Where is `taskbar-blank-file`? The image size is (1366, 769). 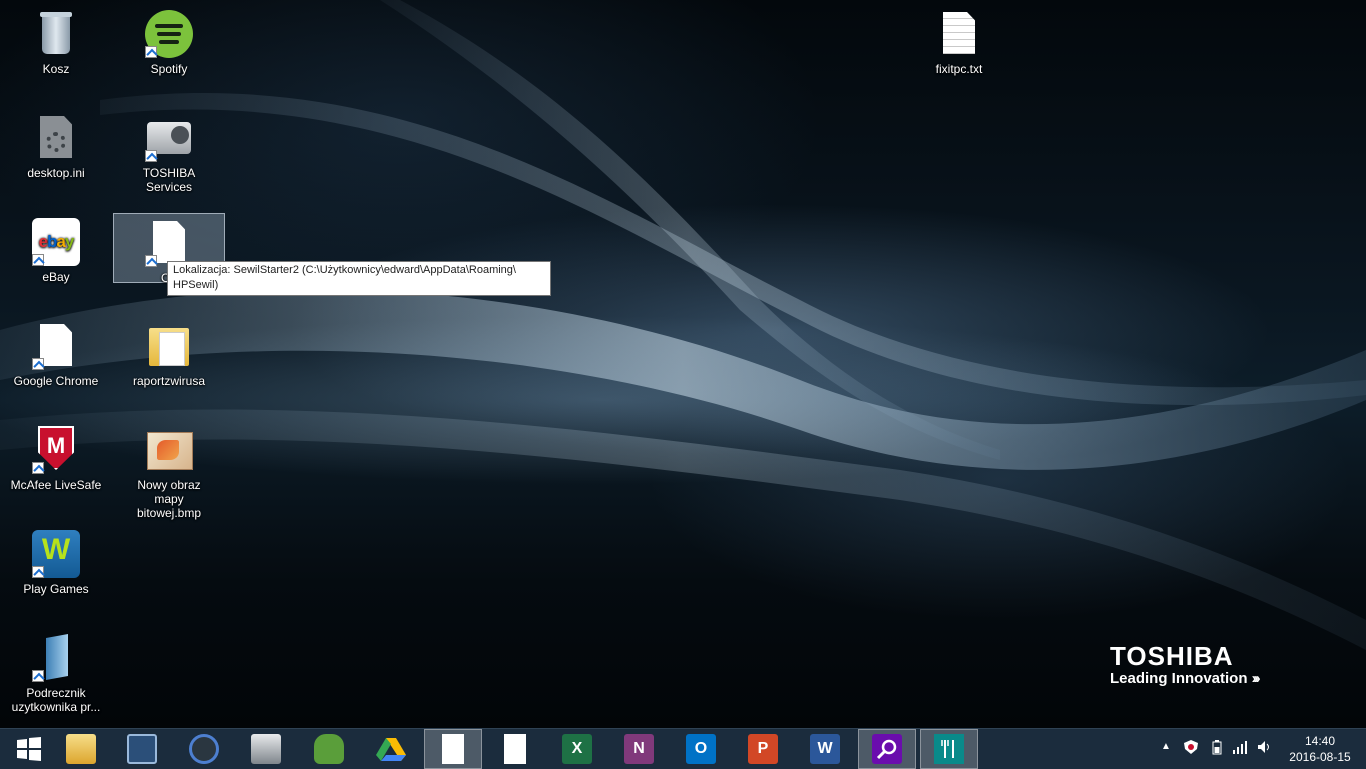
taskbar-blank-file is located at coordinates (515, 749).